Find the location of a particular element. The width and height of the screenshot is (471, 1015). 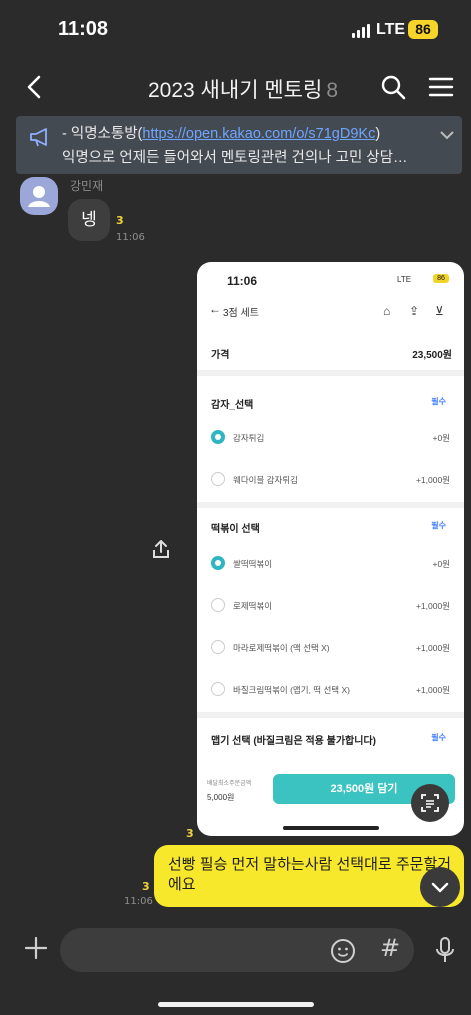

shot-network: LTE is located at coordinates (404, 279).